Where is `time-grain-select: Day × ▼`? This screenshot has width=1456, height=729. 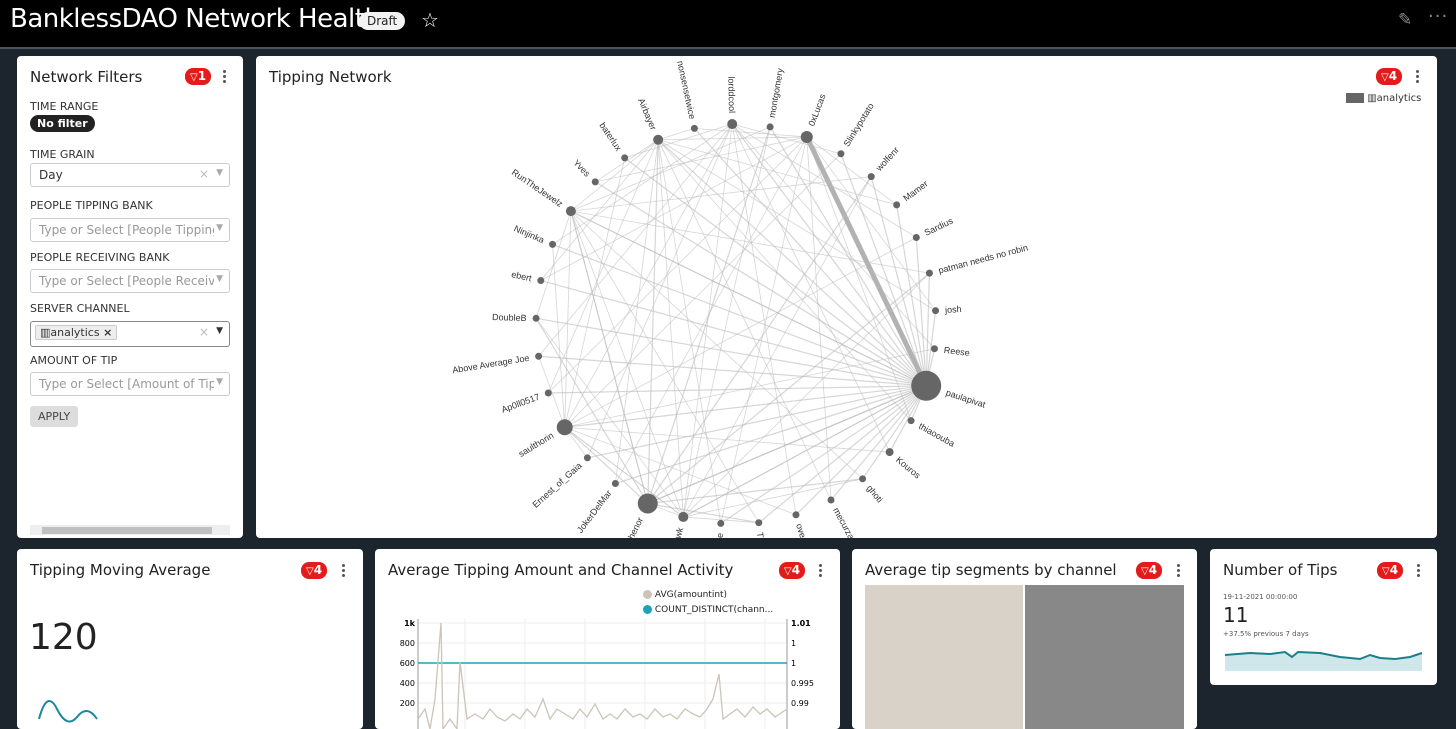 time-grain-select: Day × ▼ is located at coordinates (130, 175).